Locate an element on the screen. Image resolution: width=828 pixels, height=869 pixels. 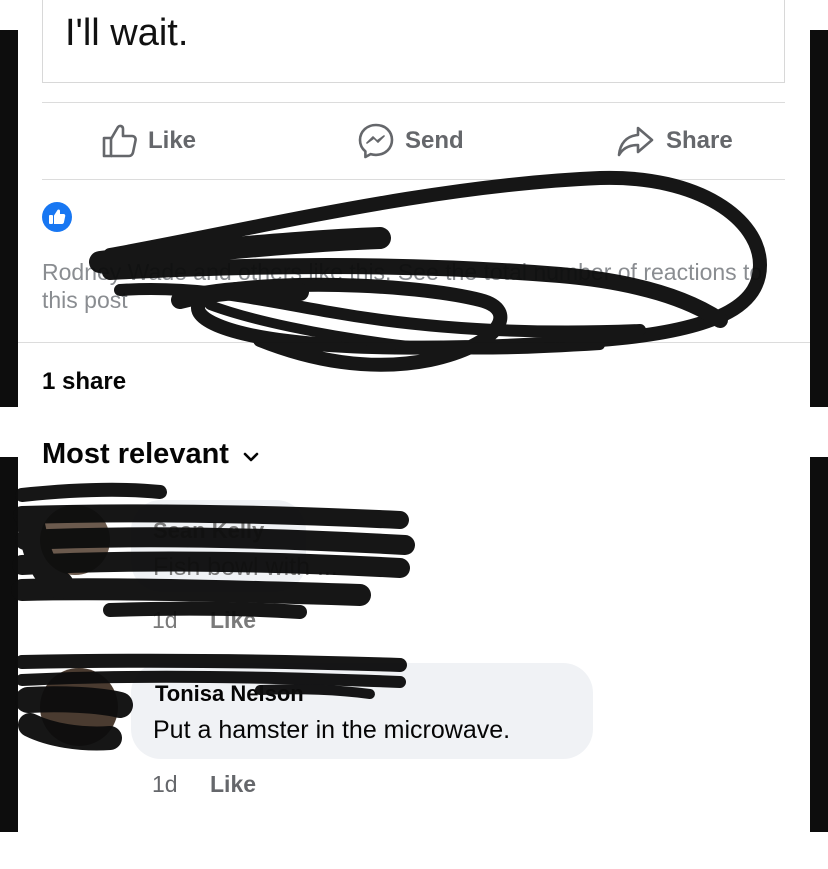
comment-text: Put a hamster in the microwave. is located at coordinates (332, 730).